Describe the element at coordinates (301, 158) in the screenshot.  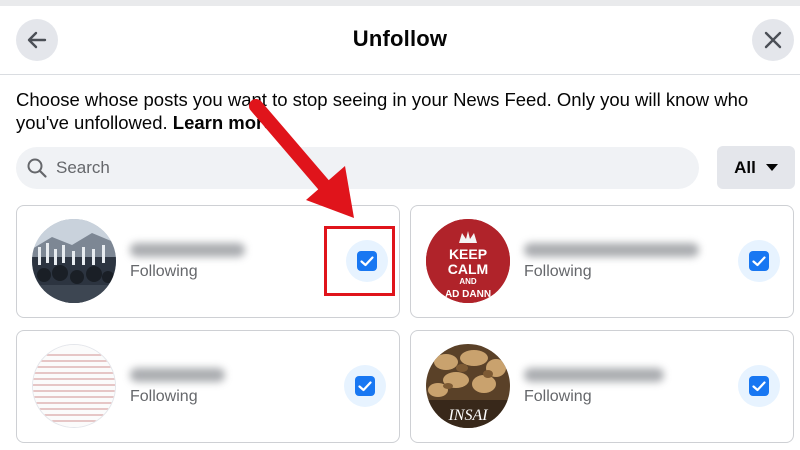
I see `annotation-arrow-icon` at that location.